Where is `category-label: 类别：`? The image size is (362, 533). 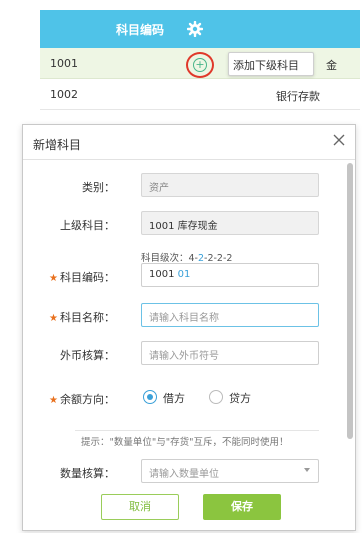 category-label: 类别： is located at coordinates (98, 187).